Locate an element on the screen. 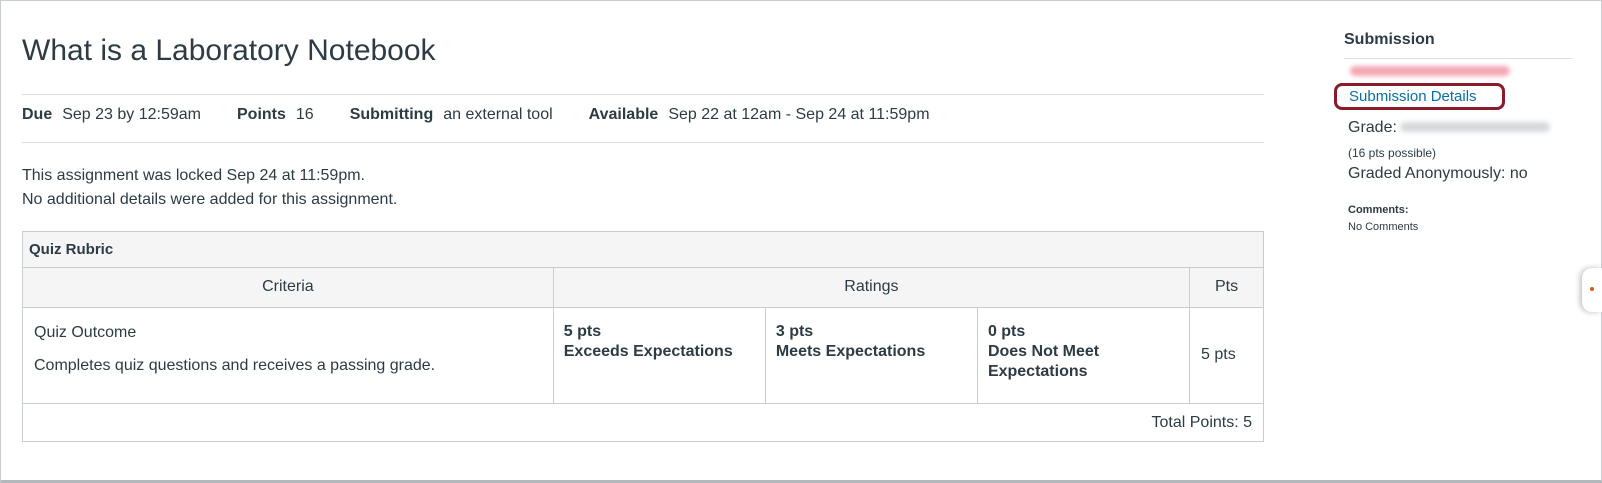  available-value: Sep 22 at 12am - Sep 24 at 11:59pm is located at coordinates (799, 114).